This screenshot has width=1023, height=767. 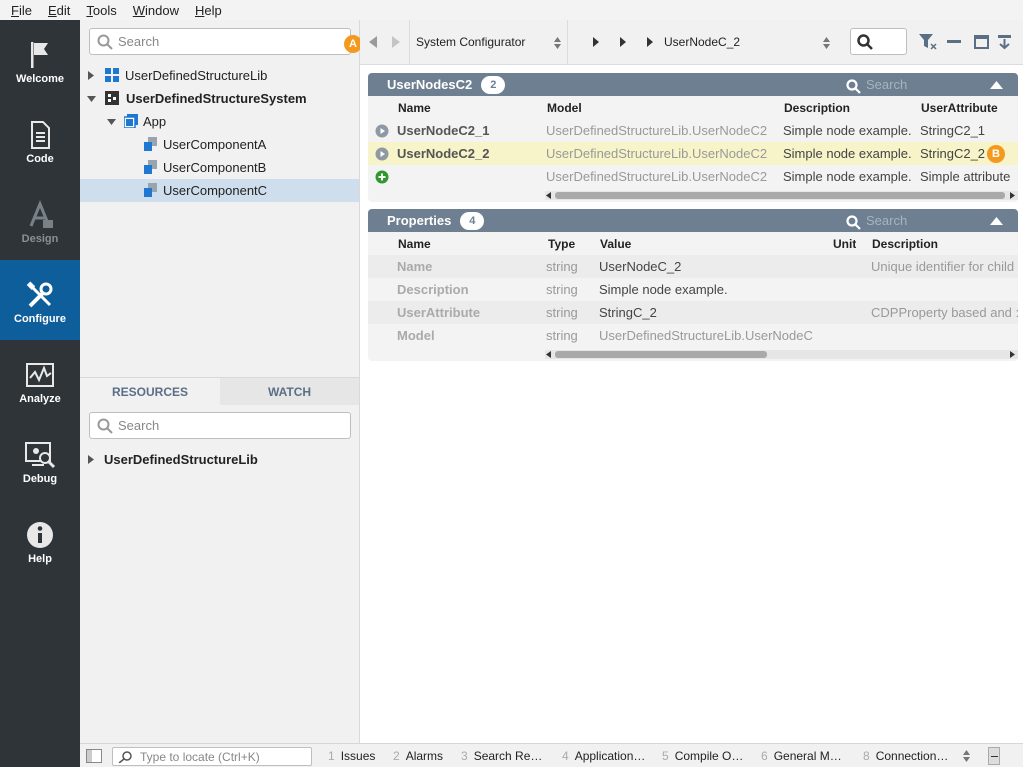 What do you see at coordinates (443, 153) in the screenshot?
I see `node-name: UserNodeC2_2` at bounding box center [443, 153].